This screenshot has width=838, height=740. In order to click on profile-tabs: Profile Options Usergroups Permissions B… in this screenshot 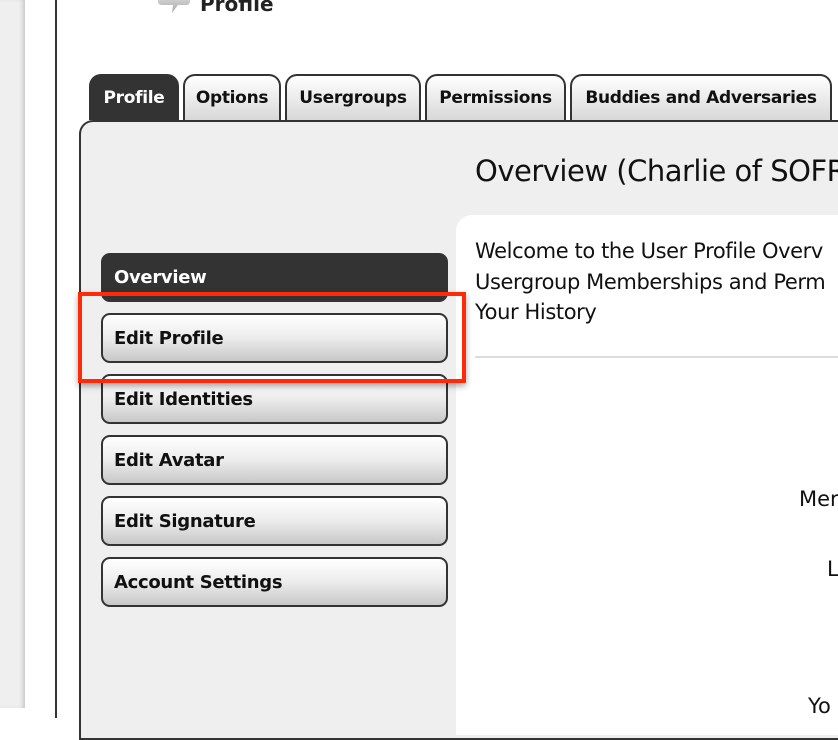, I will do `click(460, 97)`.